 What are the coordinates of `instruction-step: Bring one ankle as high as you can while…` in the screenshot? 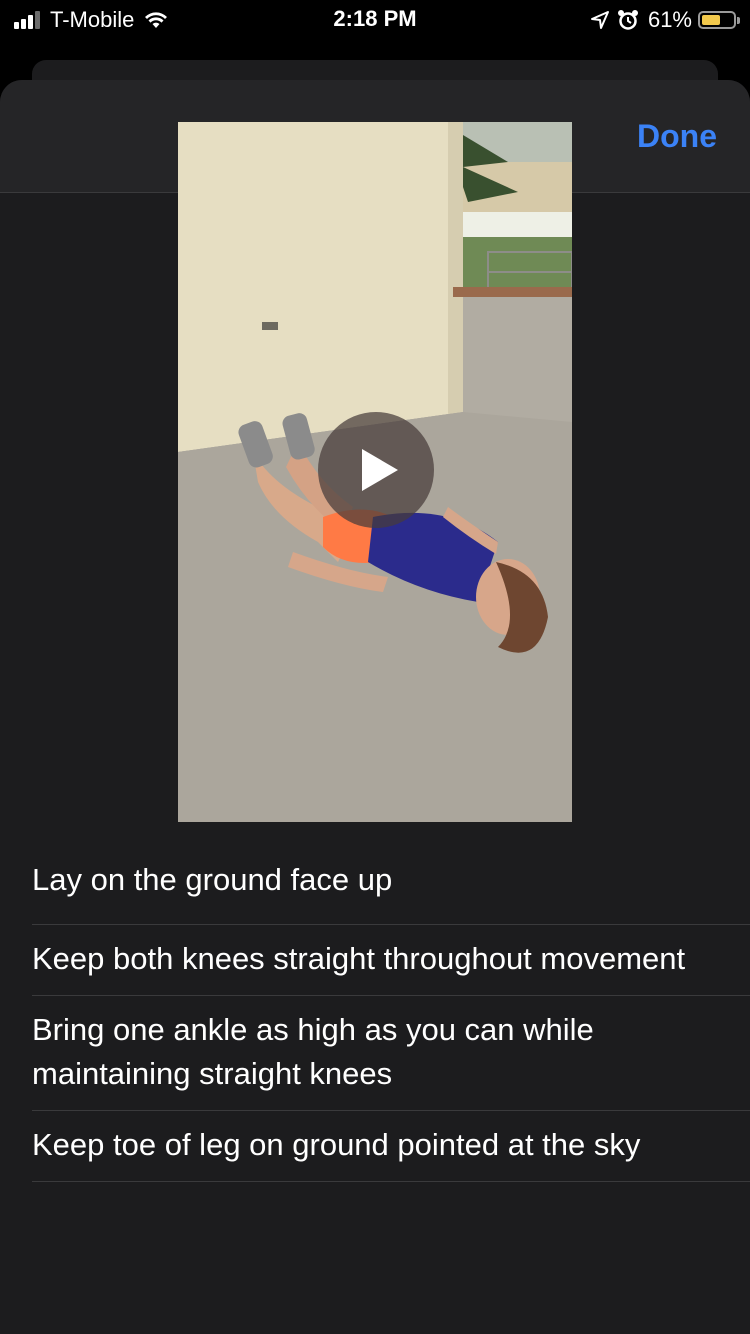 It's located at (391, 1053).